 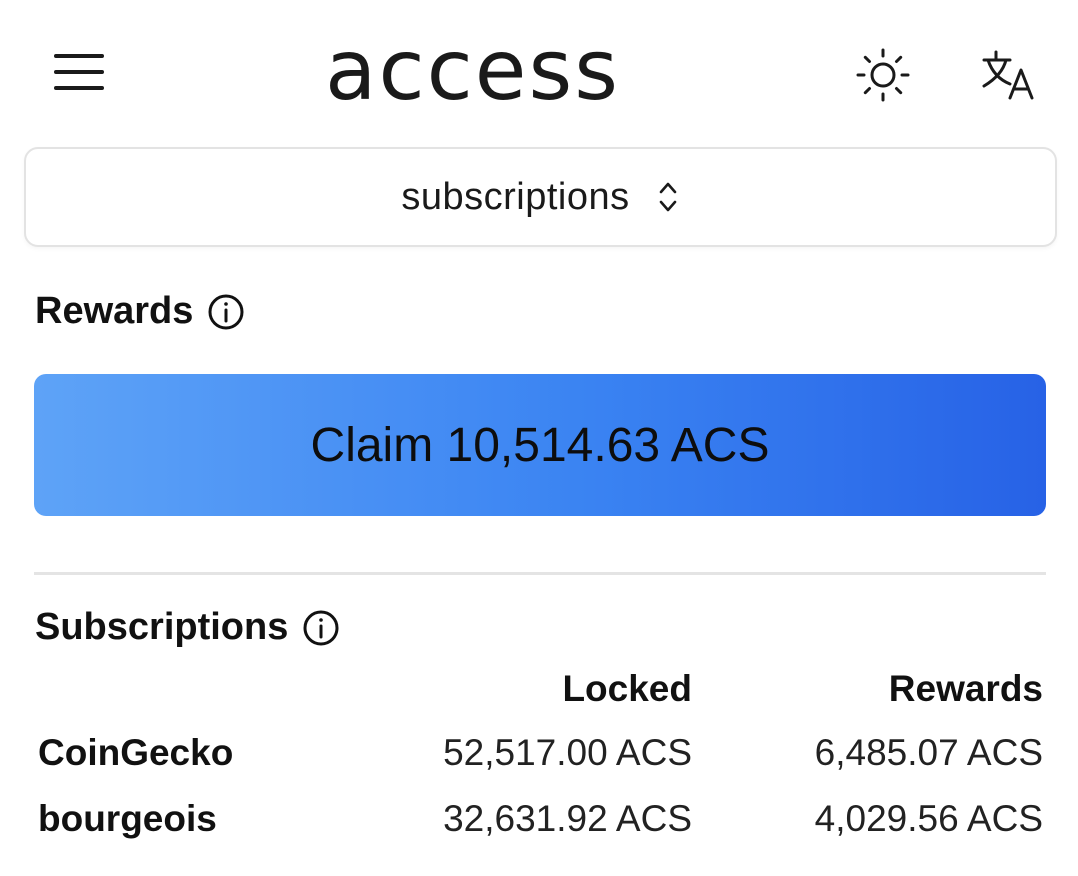 What do you see at coordinates (162, 627) in the screenshot?
I see `subscriptions-title: Subscriptions` at bounding box center [162, 627].